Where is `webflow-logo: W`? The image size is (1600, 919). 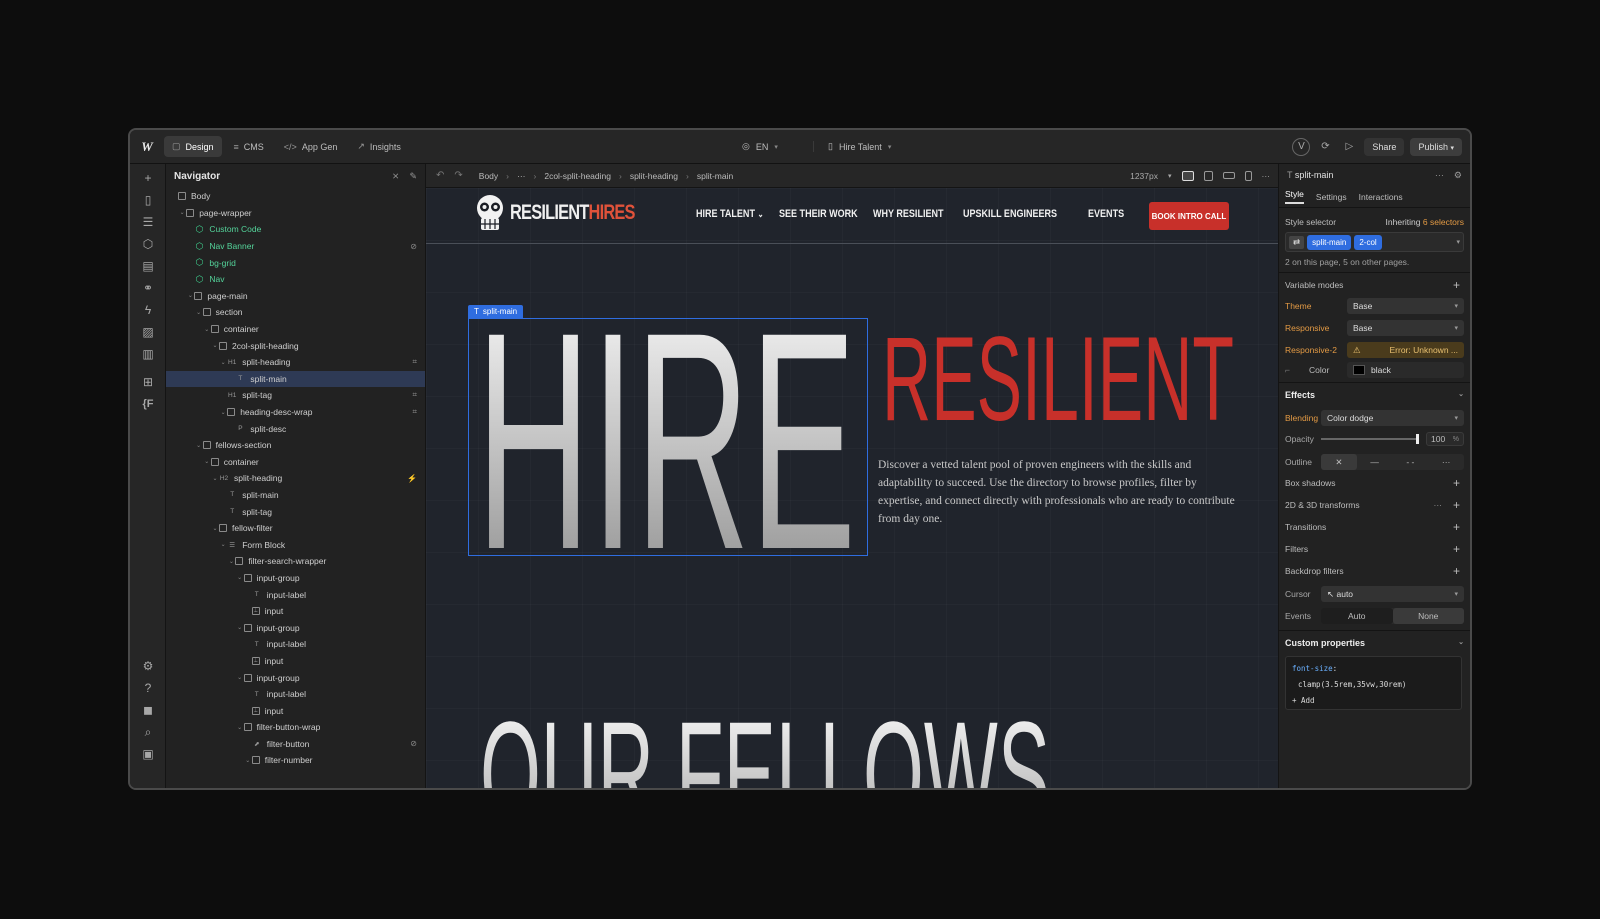
webflow-logo: W is located at coordinates (147, 147).